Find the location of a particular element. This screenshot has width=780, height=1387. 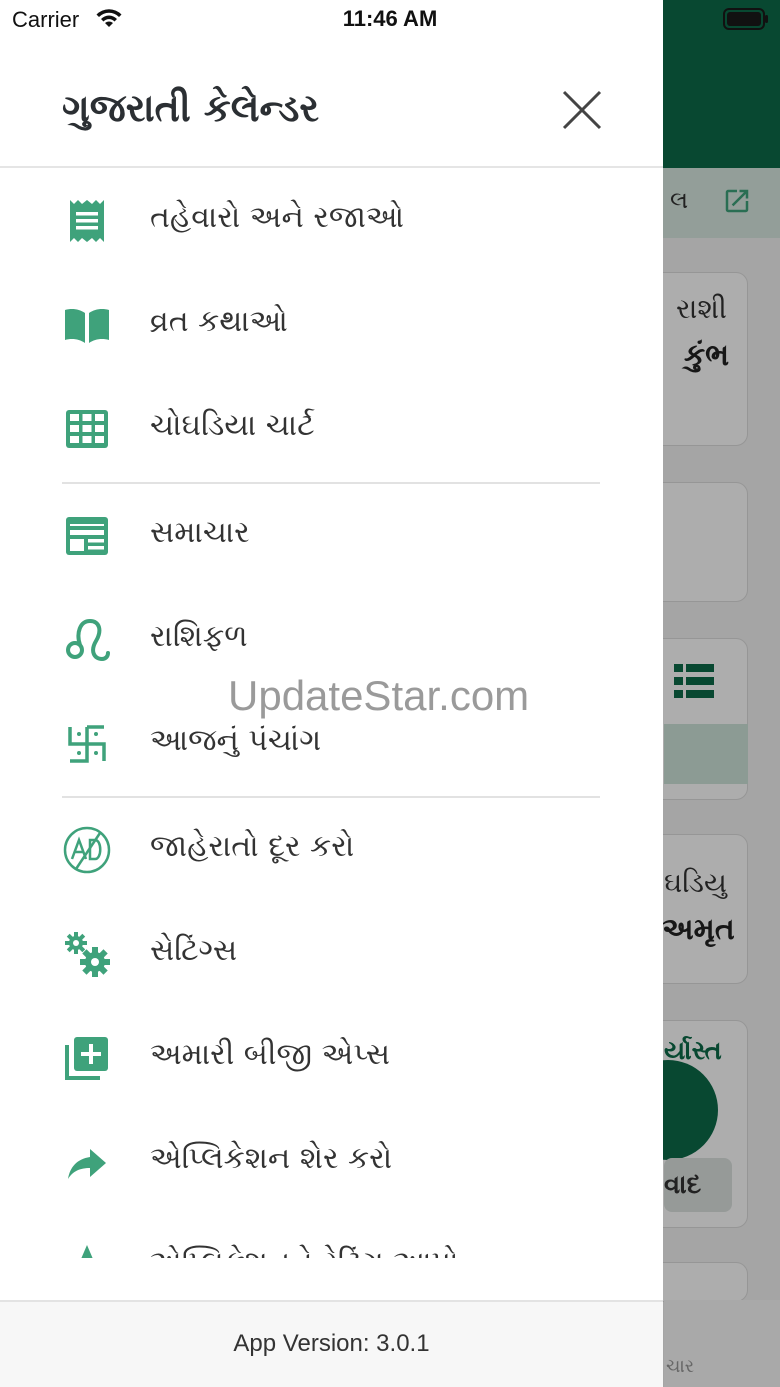

drawer-footer: App Version: 3.0.1 is located at coordinates (331, 1343).